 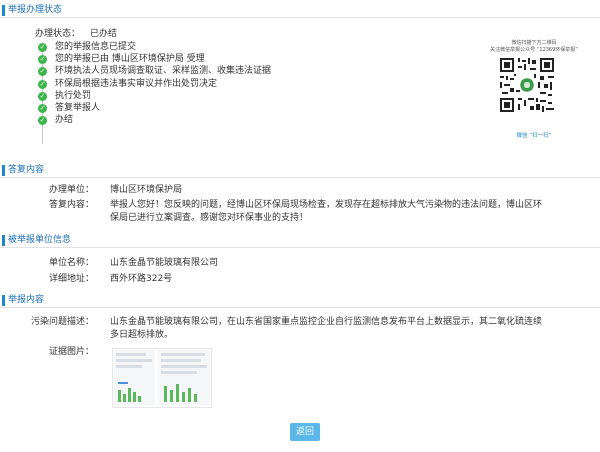 What do you see at coordinates (96, 47) in the screenshot?
I see `timeline-step-text: 您的举报信息已提交` at bounding box center [96, 47].